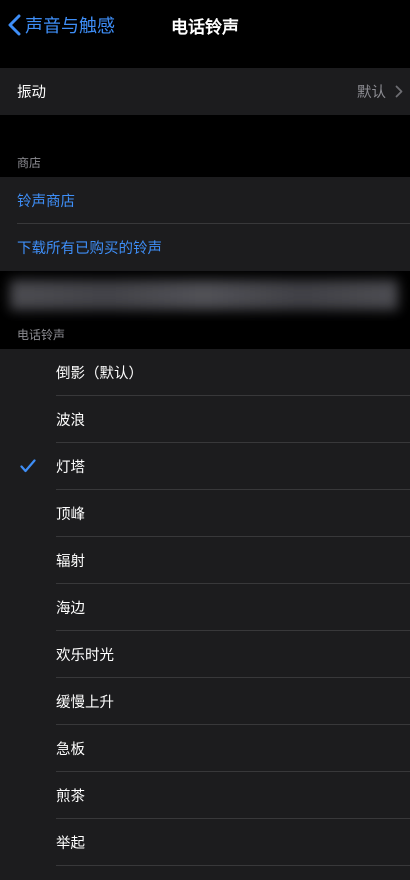 Image resolution: width=410 pixels, height=880 pixels. What do you see at coordinates (28, 466) in the screenshot?
I see `checkmark-icon` at bounding box center [28, 466].